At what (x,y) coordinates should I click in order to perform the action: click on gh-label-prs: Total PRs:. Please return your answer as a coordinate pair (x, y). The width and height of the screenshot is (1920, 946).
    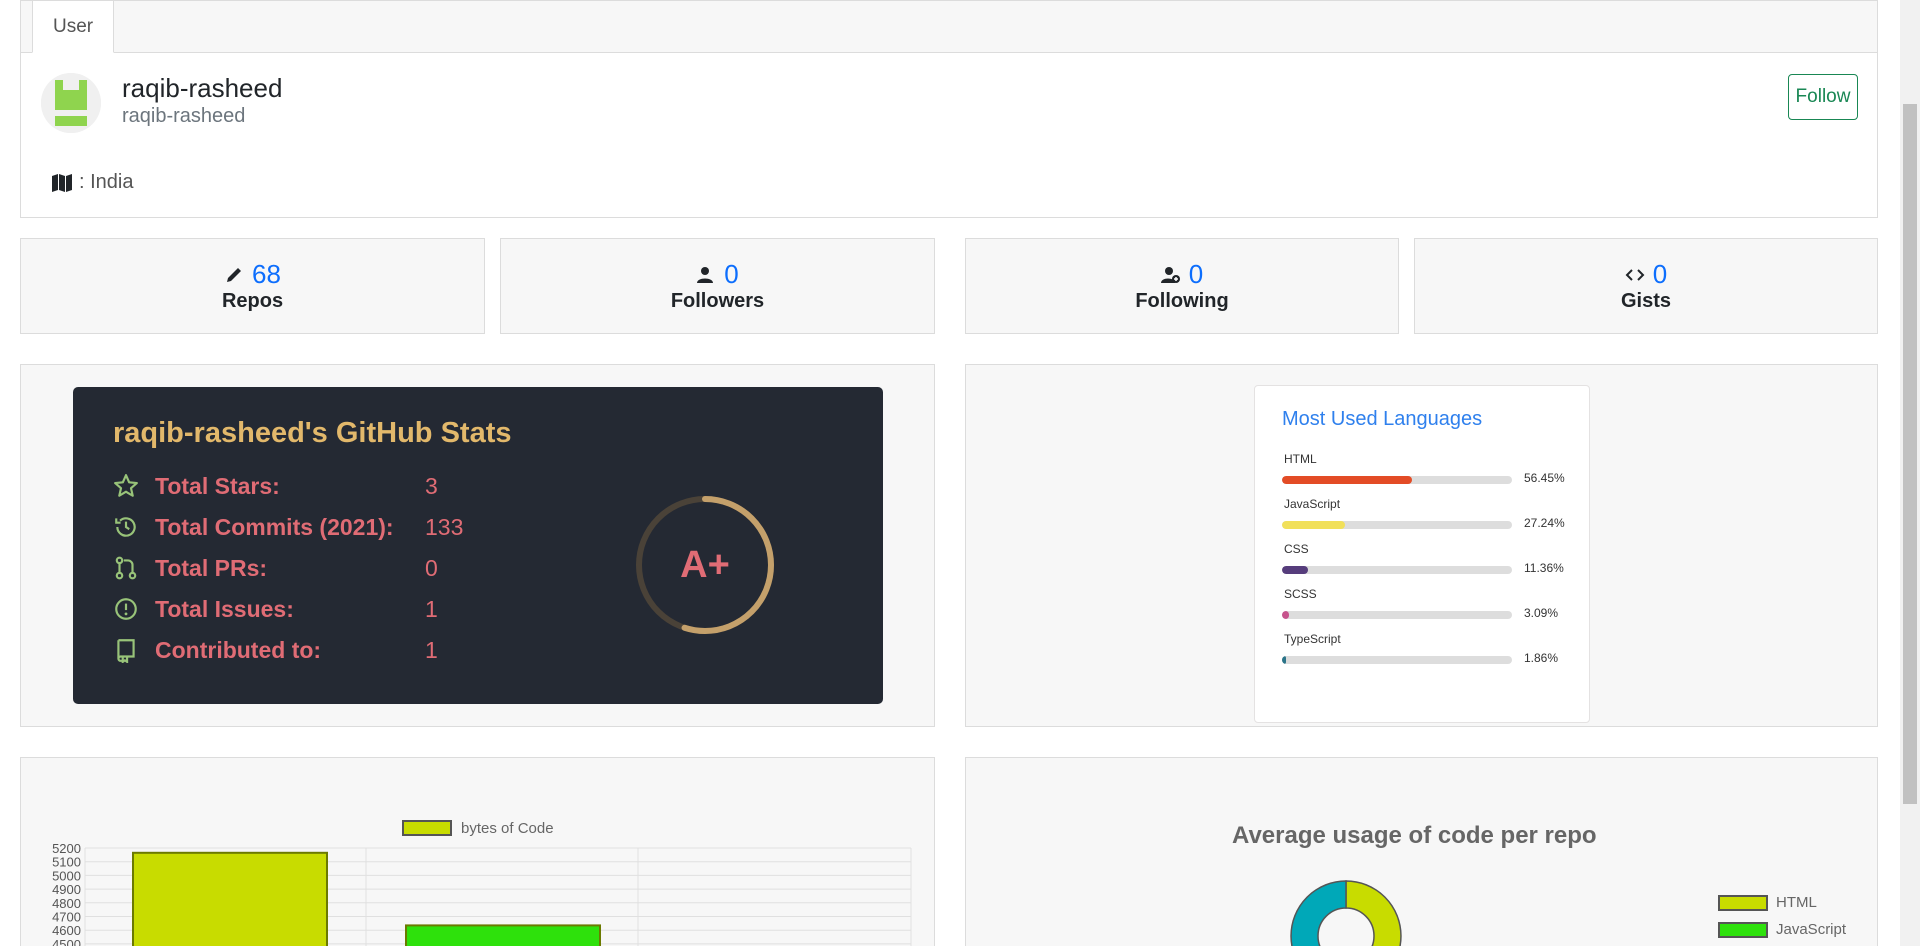
    Looking at the image, I should click on (211, 567).